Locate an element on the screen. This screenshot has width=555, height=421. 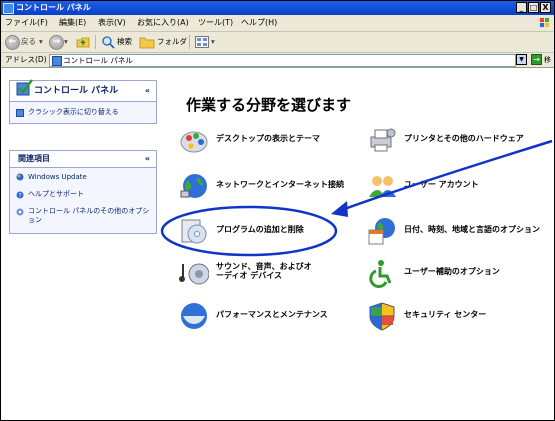
folders-icon is located at coordinates (147, 42).